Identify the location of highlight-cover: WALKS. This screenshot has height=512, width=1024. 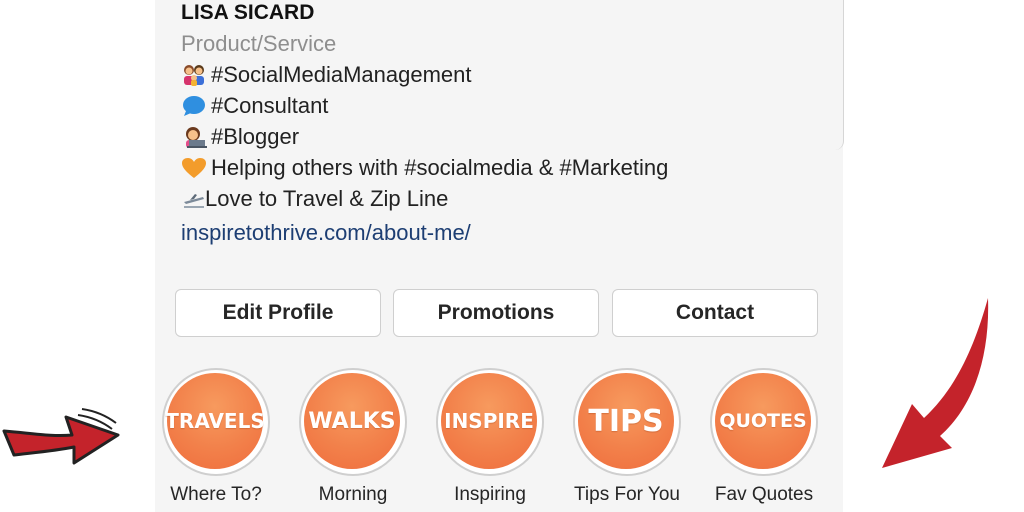
(352, 421).